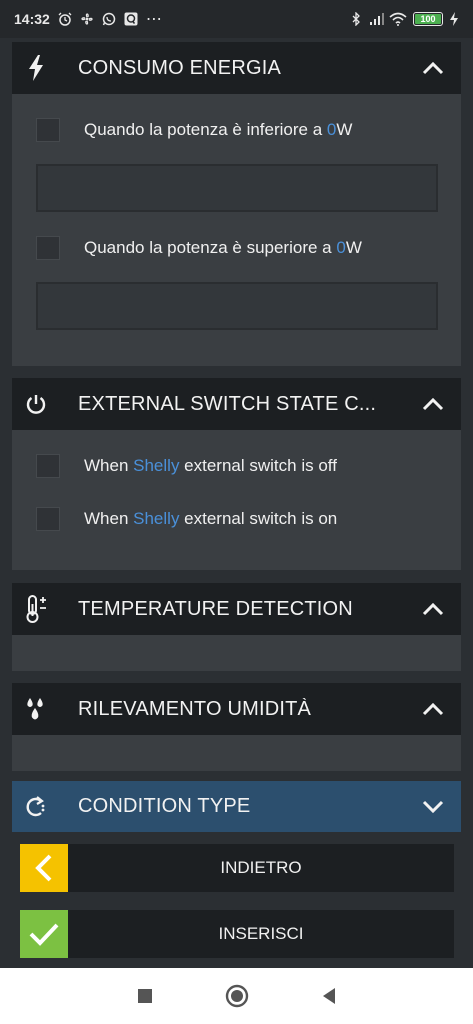 This screenshot has width=473, height=1024. I want to click on power-icon, so click(36, 404).